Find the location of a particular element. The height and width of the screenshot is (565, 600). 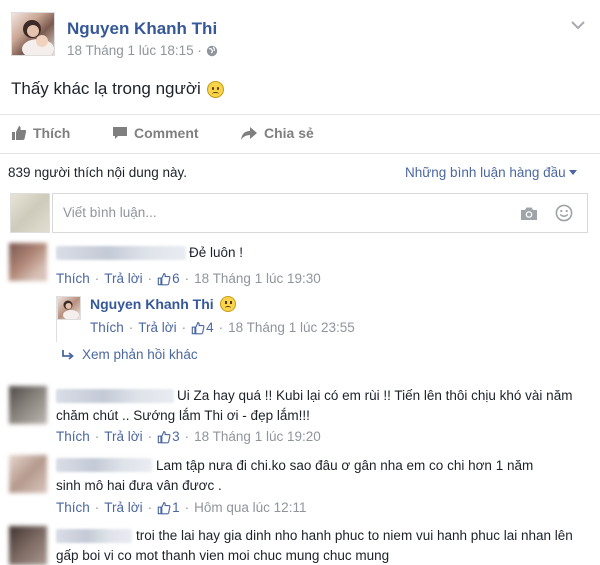

comment-time: Hôm qua lúc 12:11 is located at coordinates (250, 507).